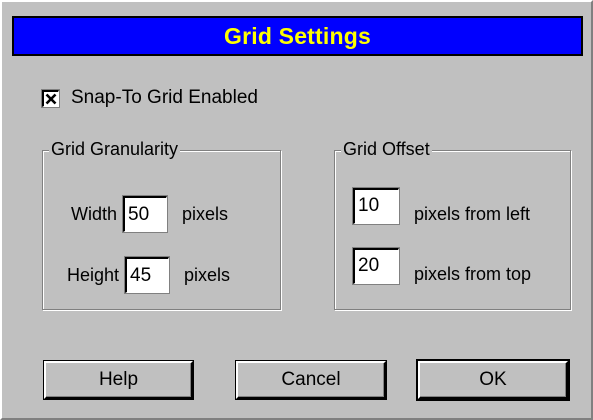  I want to click on offset-top-unit-label: pixels from top, so click(473, 274).